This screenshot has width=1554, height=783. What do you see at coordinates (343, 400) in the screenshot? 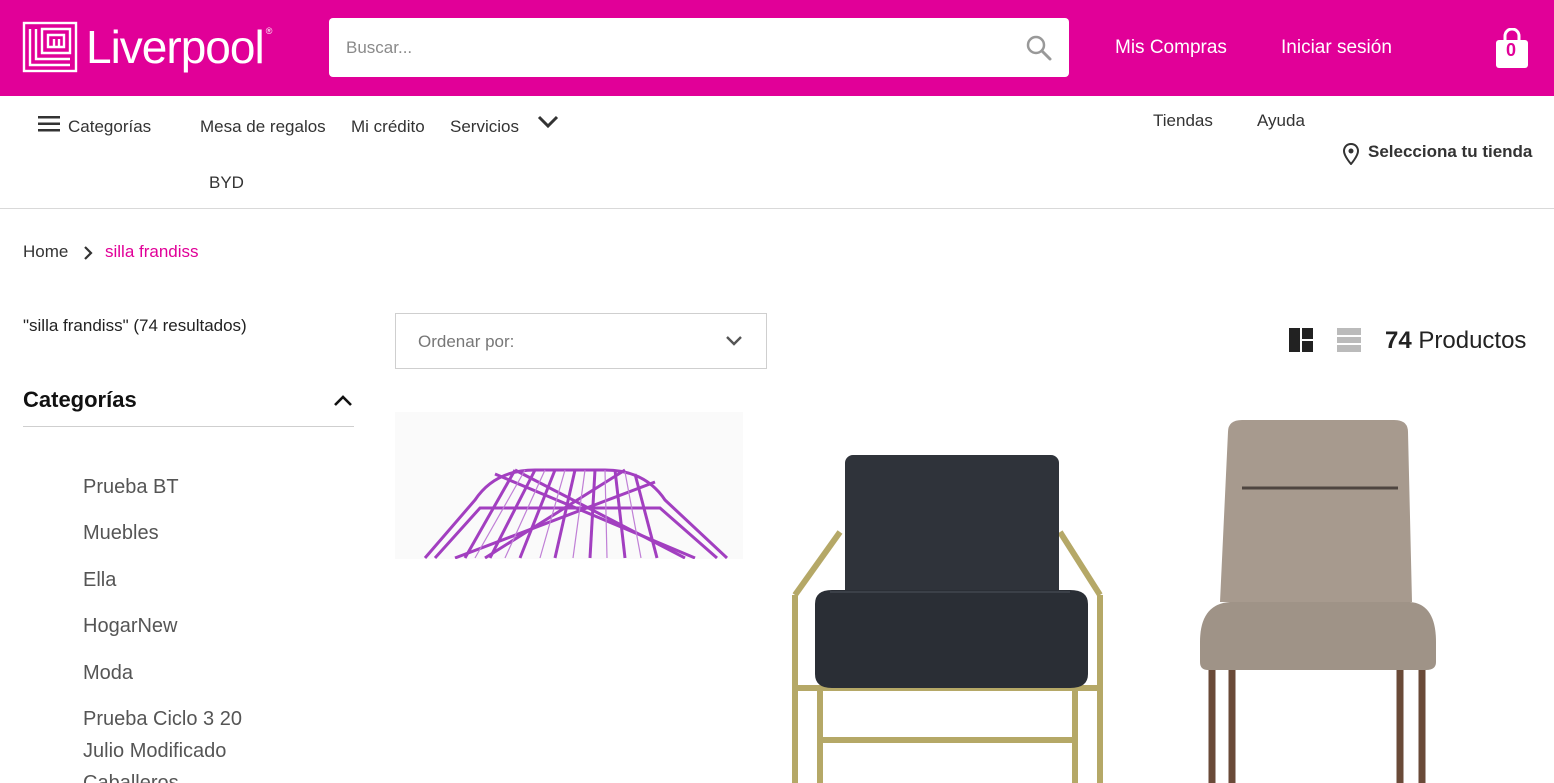
I see `categories-chevron-up-icon` at bounding box center [343, 400].